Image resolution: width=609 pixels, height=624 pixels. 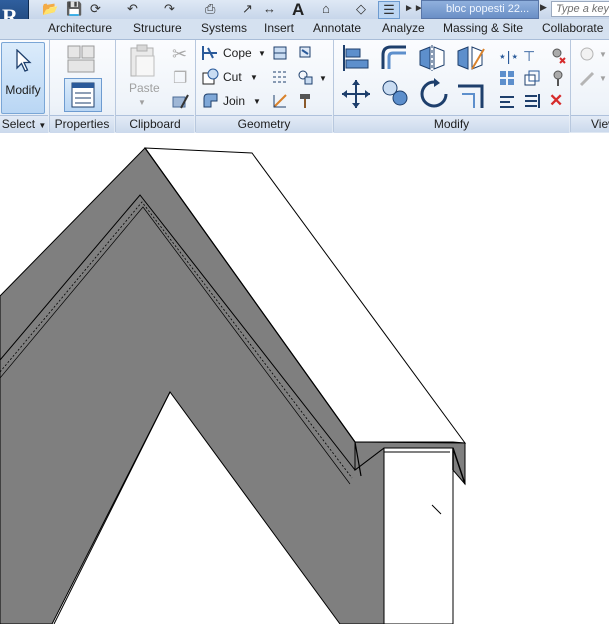 What do you see at coordinates (305, 77) in the screenshot?
I see `demolish-icon` at bounding box center [305, 77].